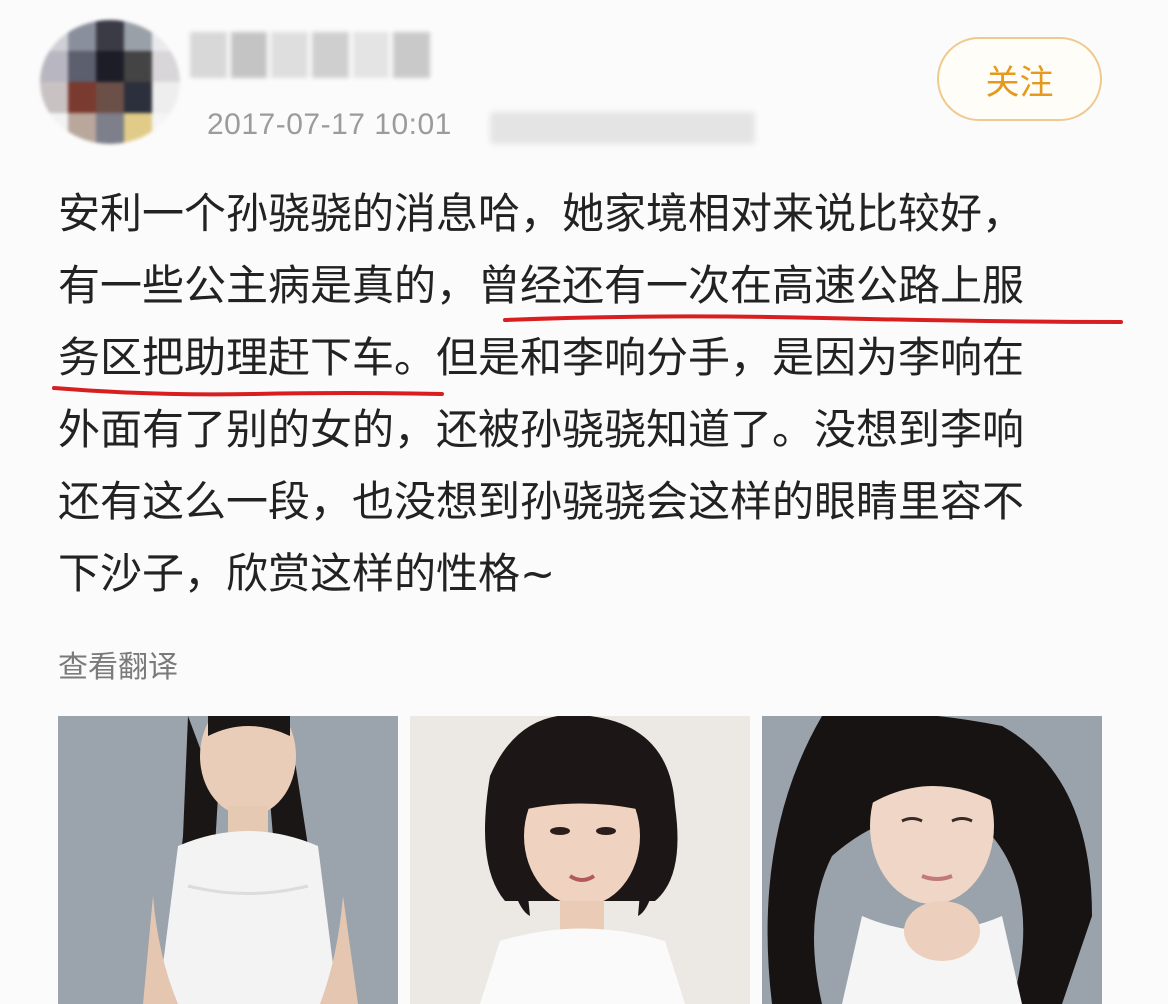  What do you see at coordinates (622, 128) in the screenshot?
I see `post-source-blurred` at bounding box center [622, 128].